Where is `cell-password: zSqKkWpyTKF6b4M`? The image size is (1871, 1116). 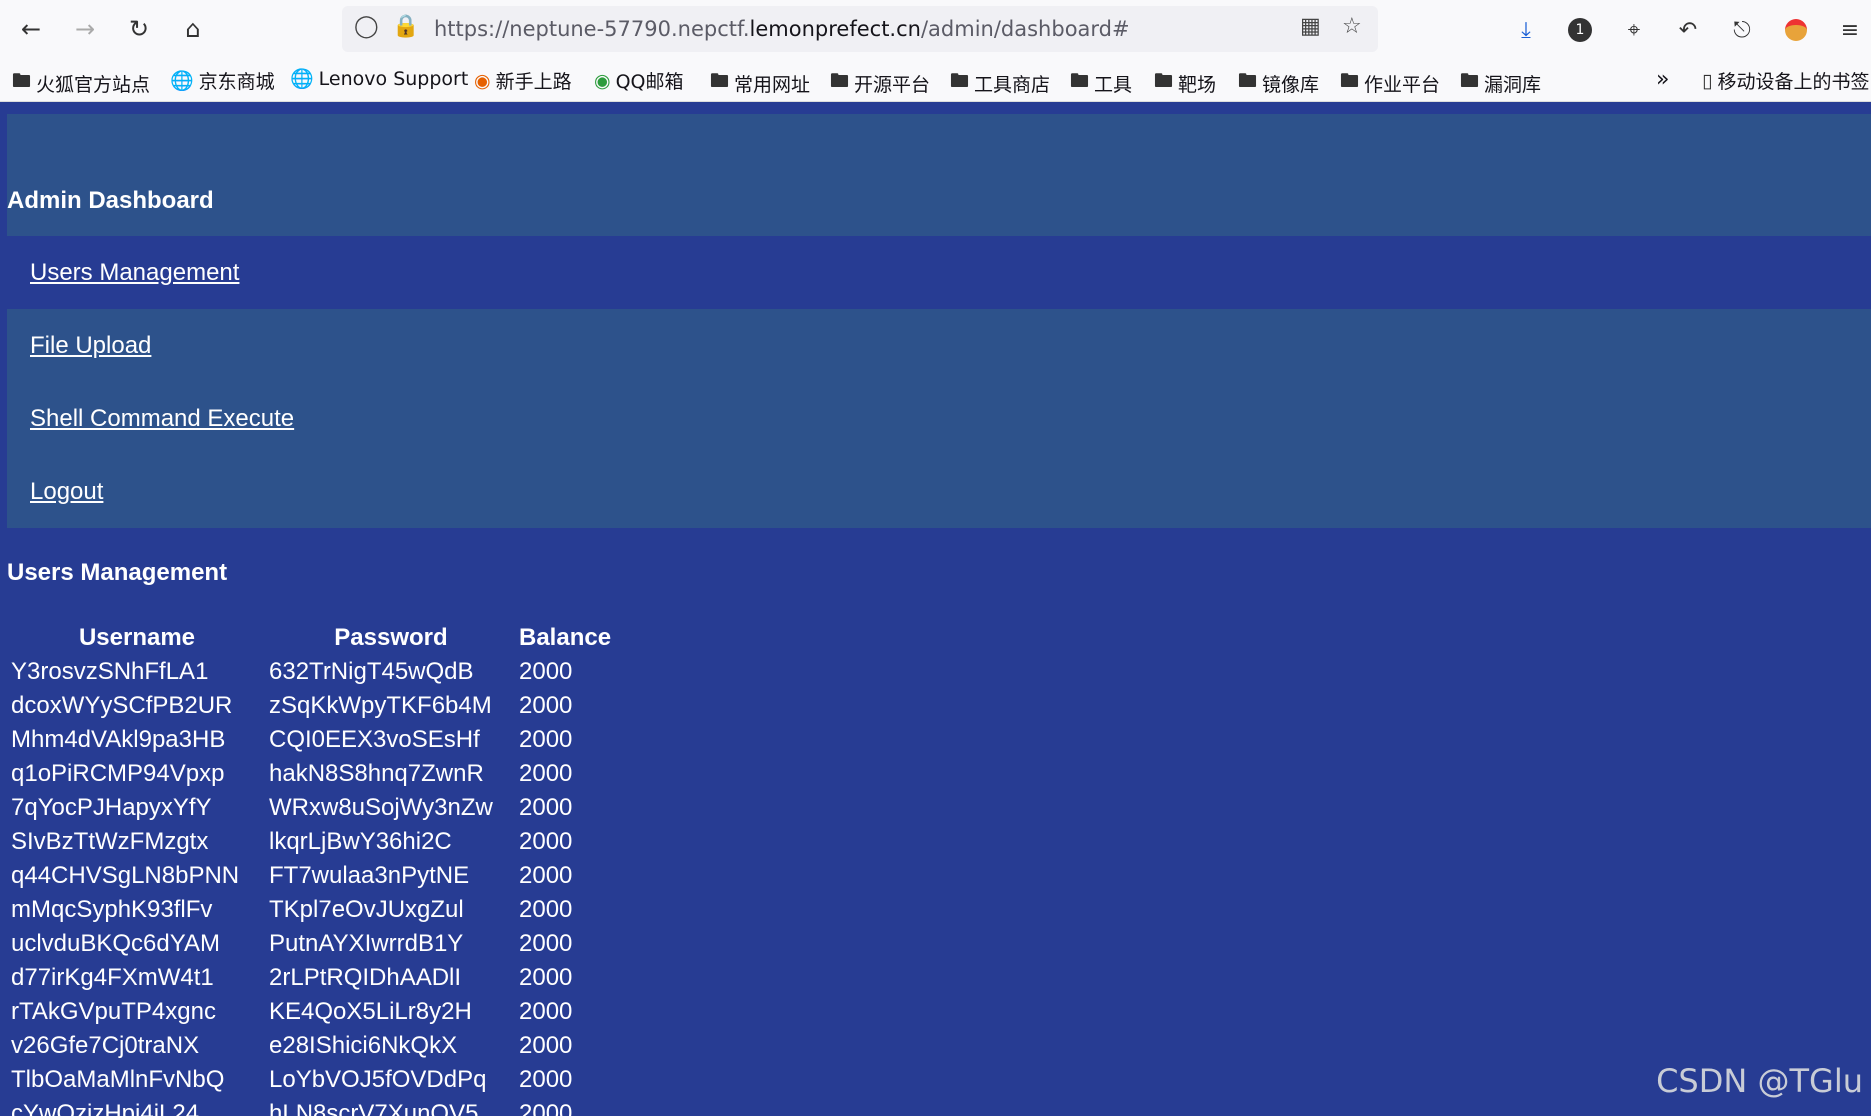 cell-password: zSqKkWpyTKF6b4M is located at coordinates (380, 705).